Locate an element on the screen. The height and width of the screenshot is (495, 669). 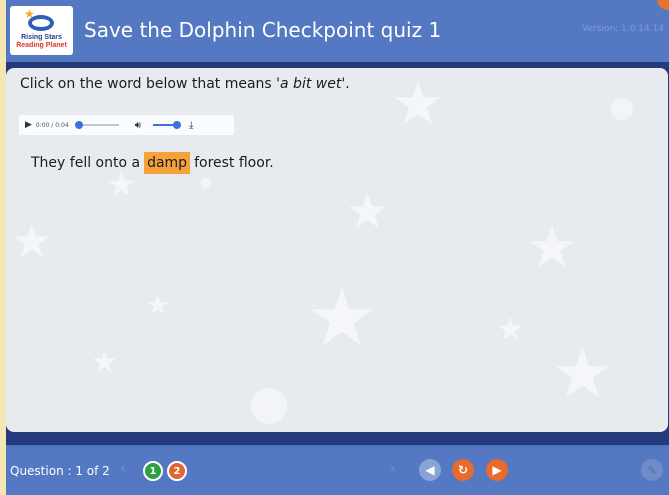
page-title: Save the Dolphin Checkpoint quiz 1 is located at coordinates (263, 30).